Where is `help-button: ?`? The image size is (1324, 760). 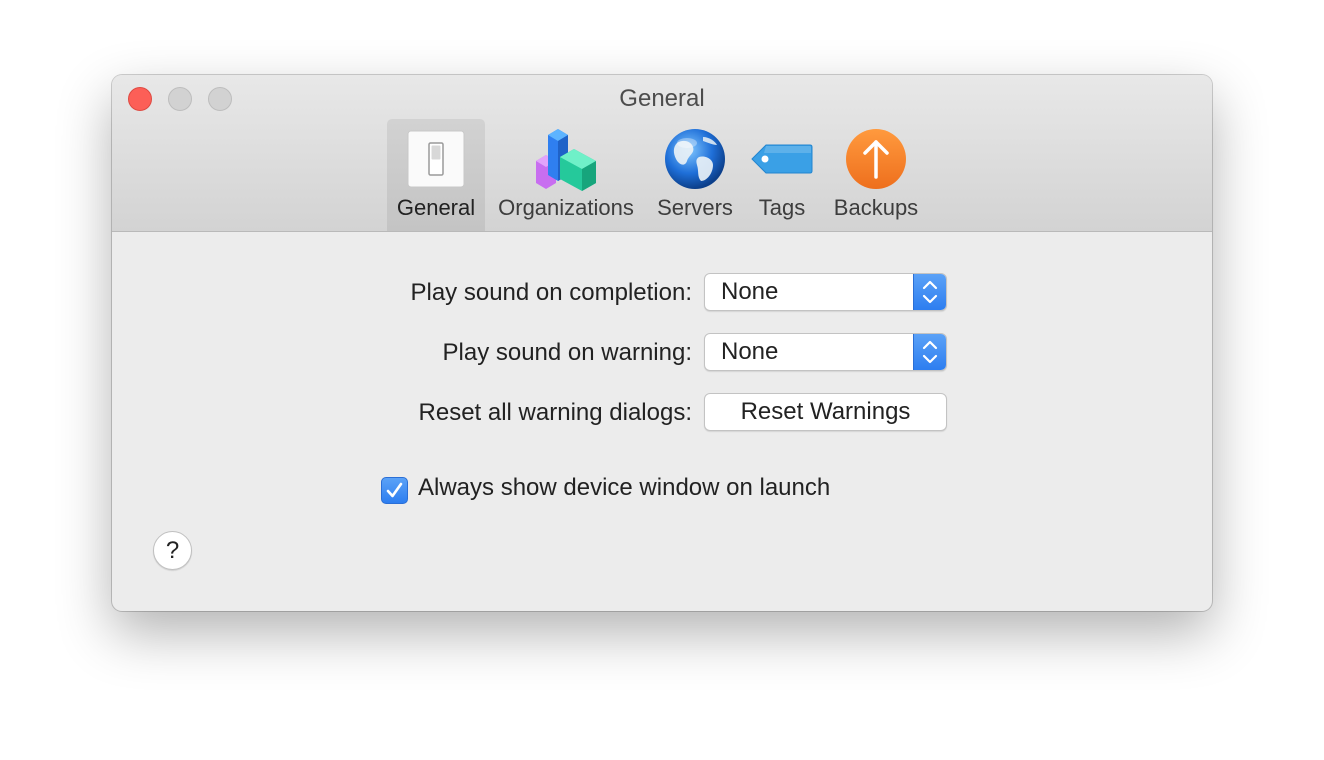
help-button: ? is located at coordinates (172, 550).